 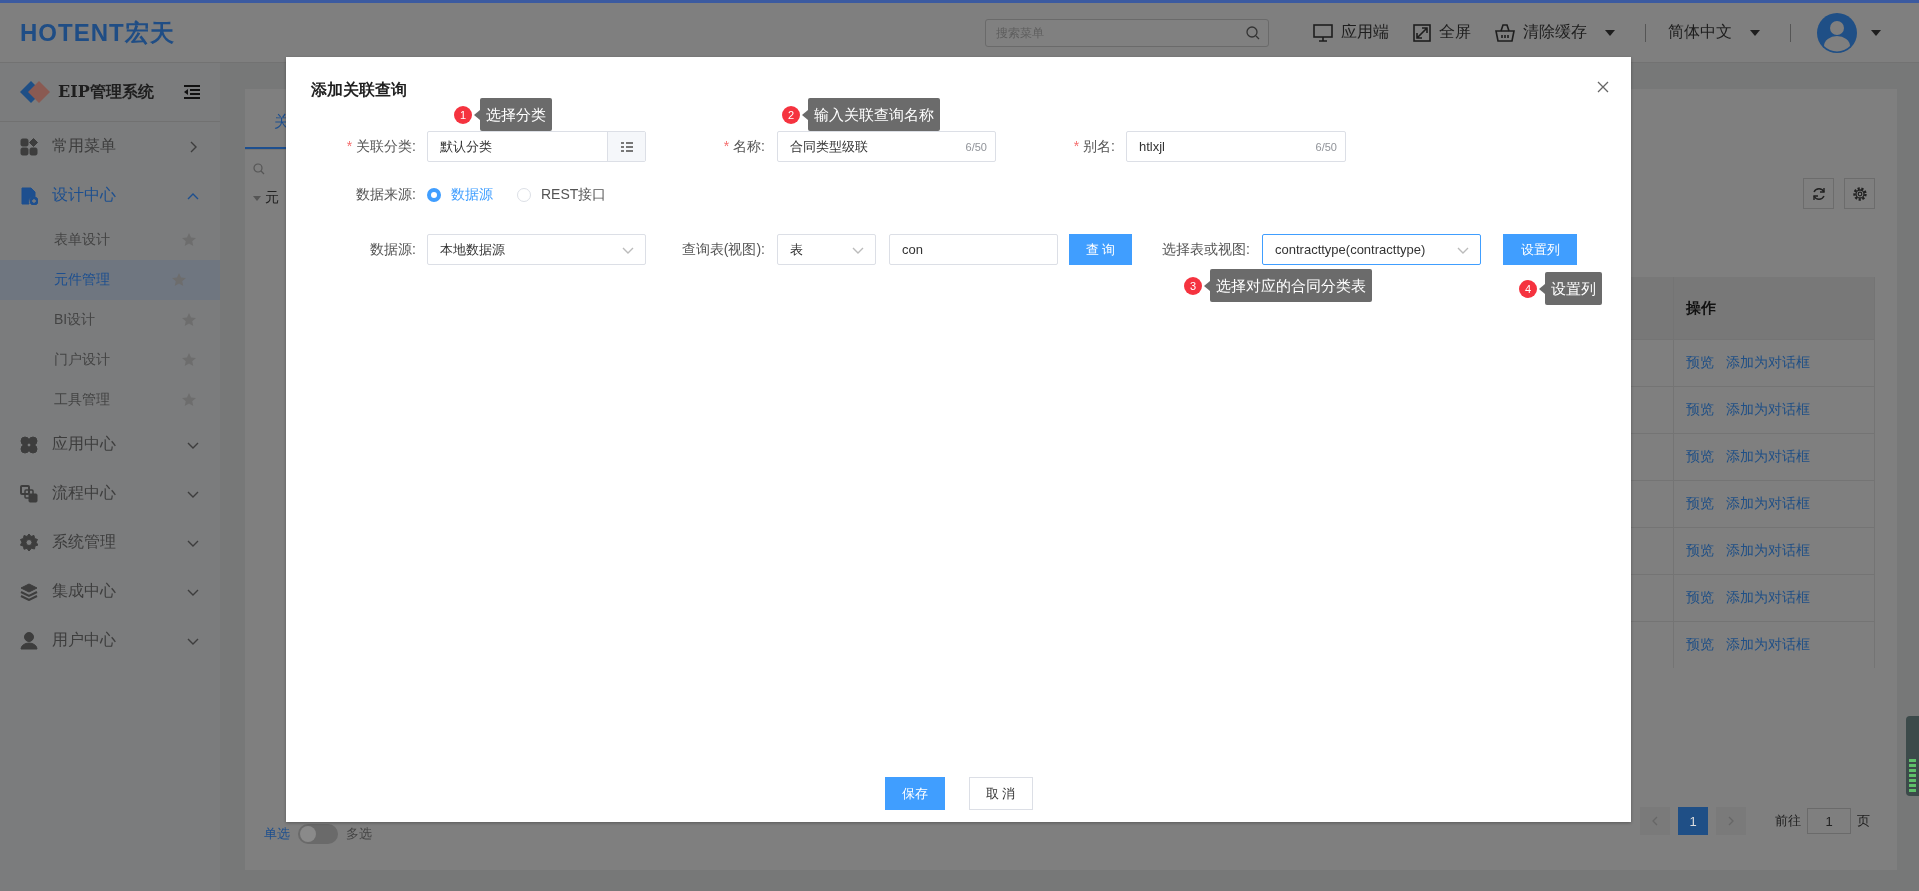 I want to click on avatar-icon, so click(x=1837, y=32).